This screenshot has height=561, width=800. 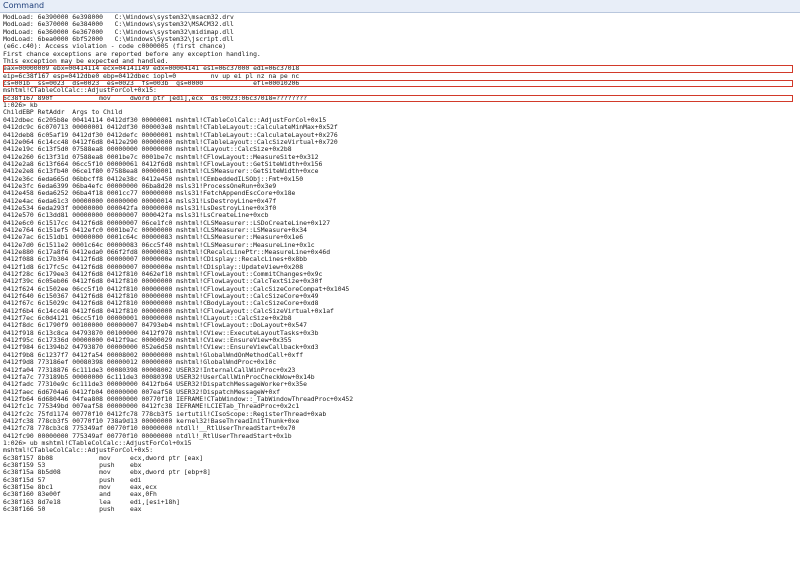 What do you see at coordinates (72, 509) in the screenshot?
I see `output-line: 6c38f166 50 push eax` at bounding box center [72, 509].